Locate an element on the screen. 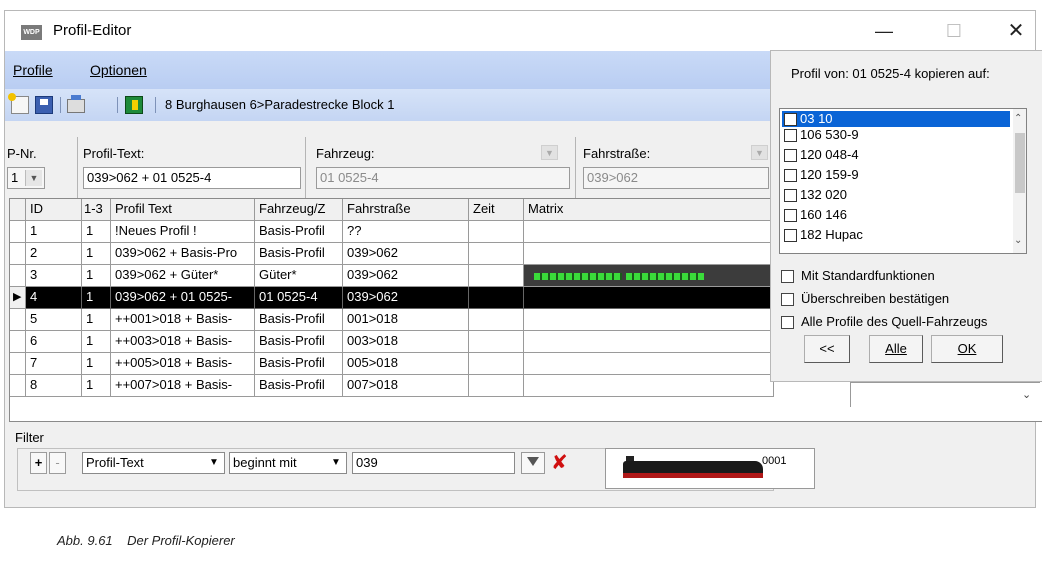 Image resolution: width=1042 pixels, height=569 pixels. cell-profiltext: ++005>018 + Basis- is located at coordinates (183, 364).